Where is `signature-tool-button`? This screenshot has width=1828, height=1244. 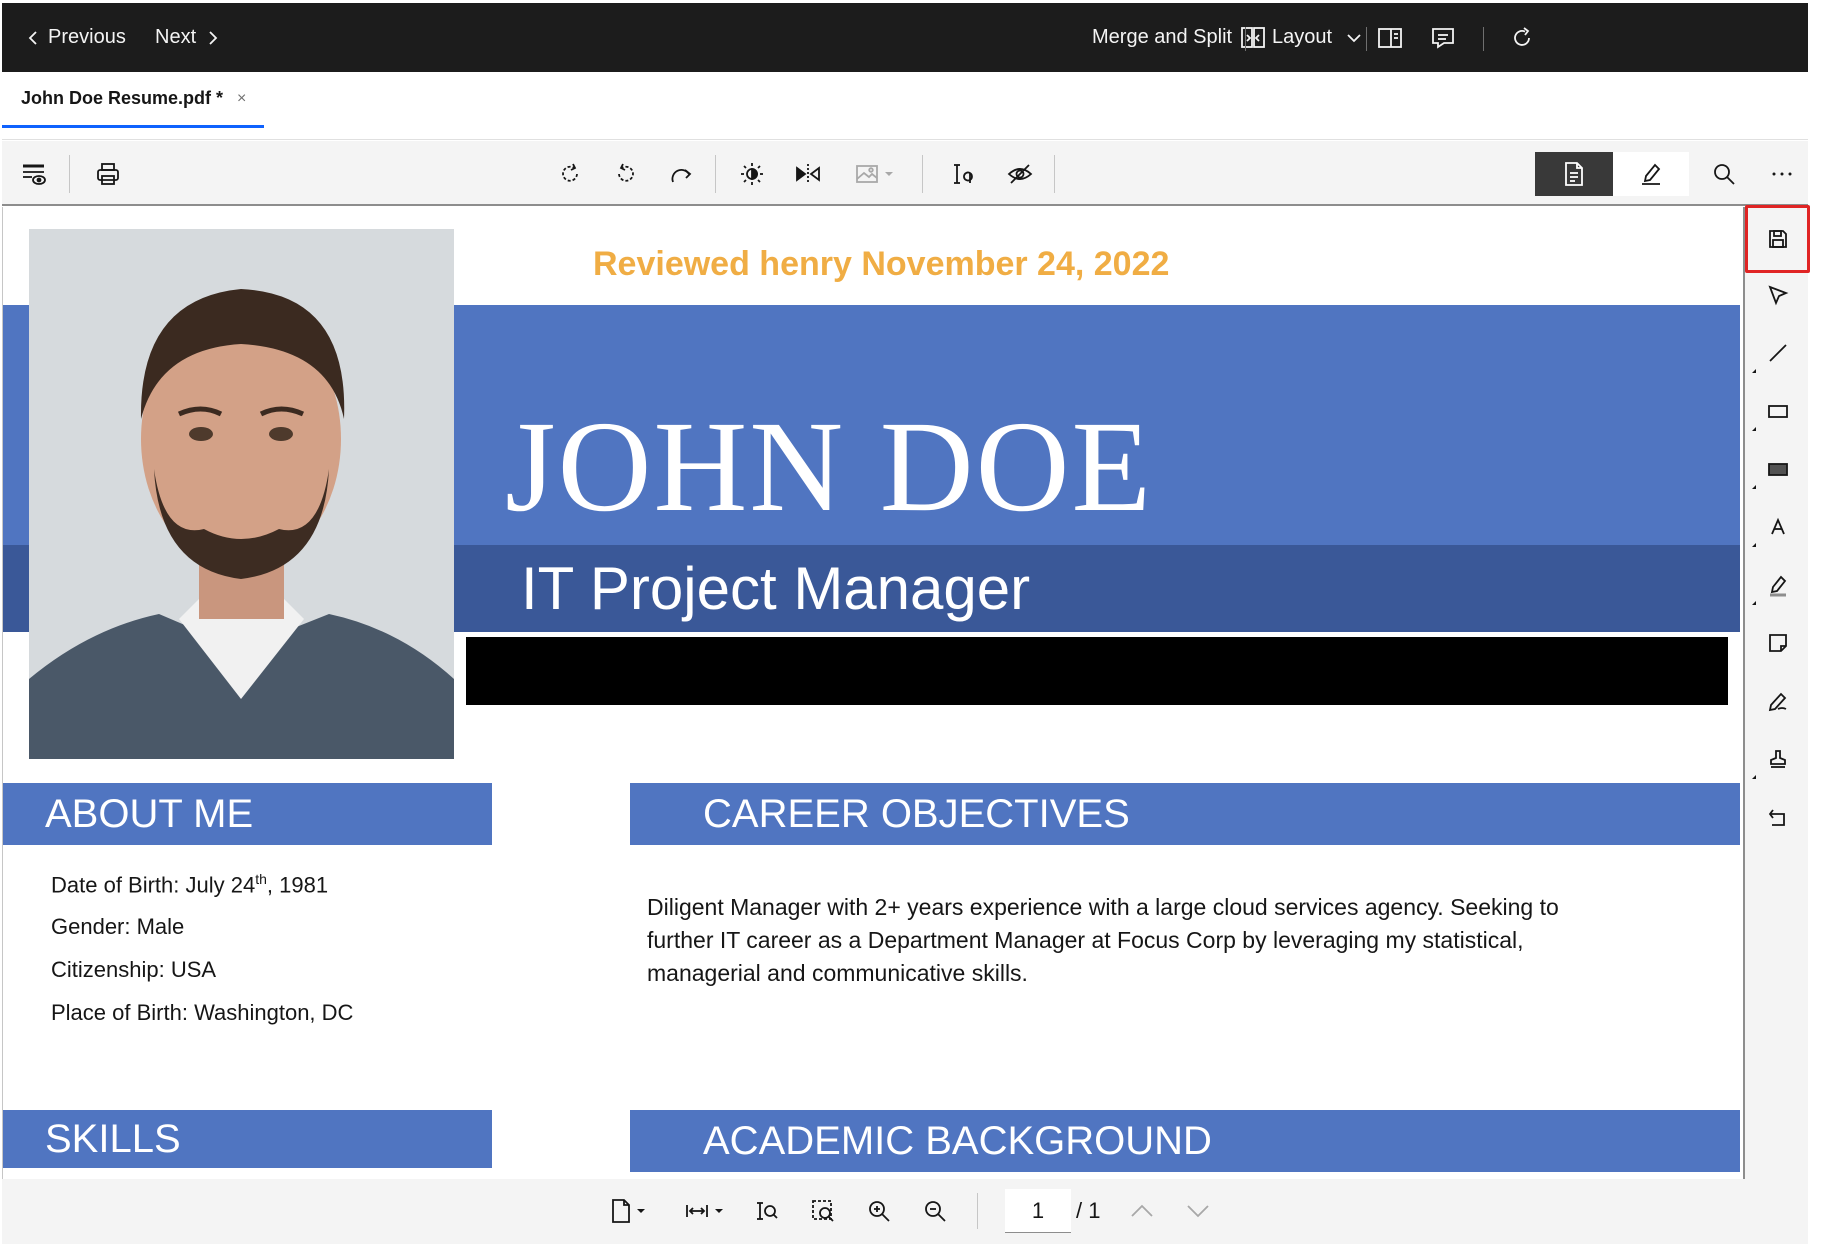 signature-tool-button is located at coordinates (1778, 701).